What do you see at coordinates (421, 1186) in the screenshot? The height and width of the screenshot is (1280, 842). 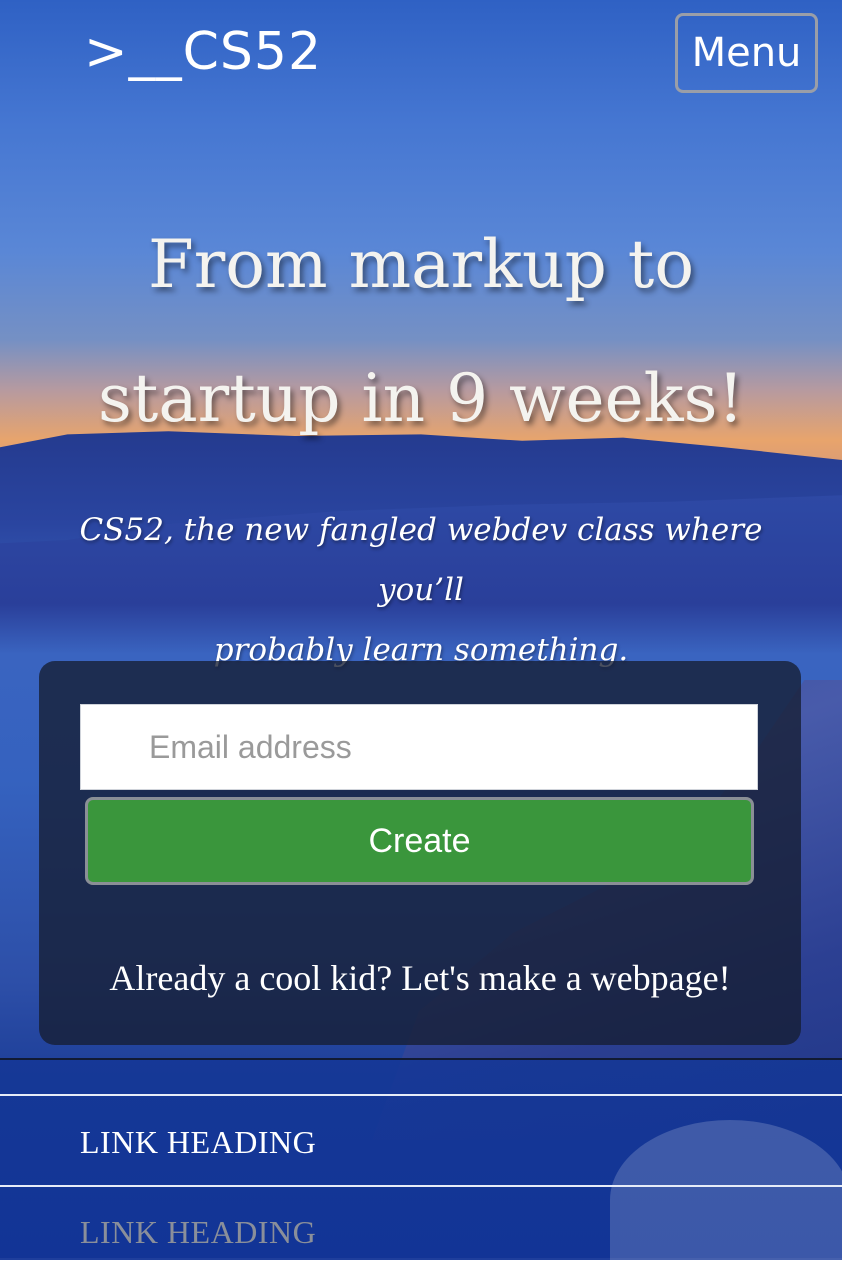 I see `nav-divider-middle` at bounding box center [421, 1186].